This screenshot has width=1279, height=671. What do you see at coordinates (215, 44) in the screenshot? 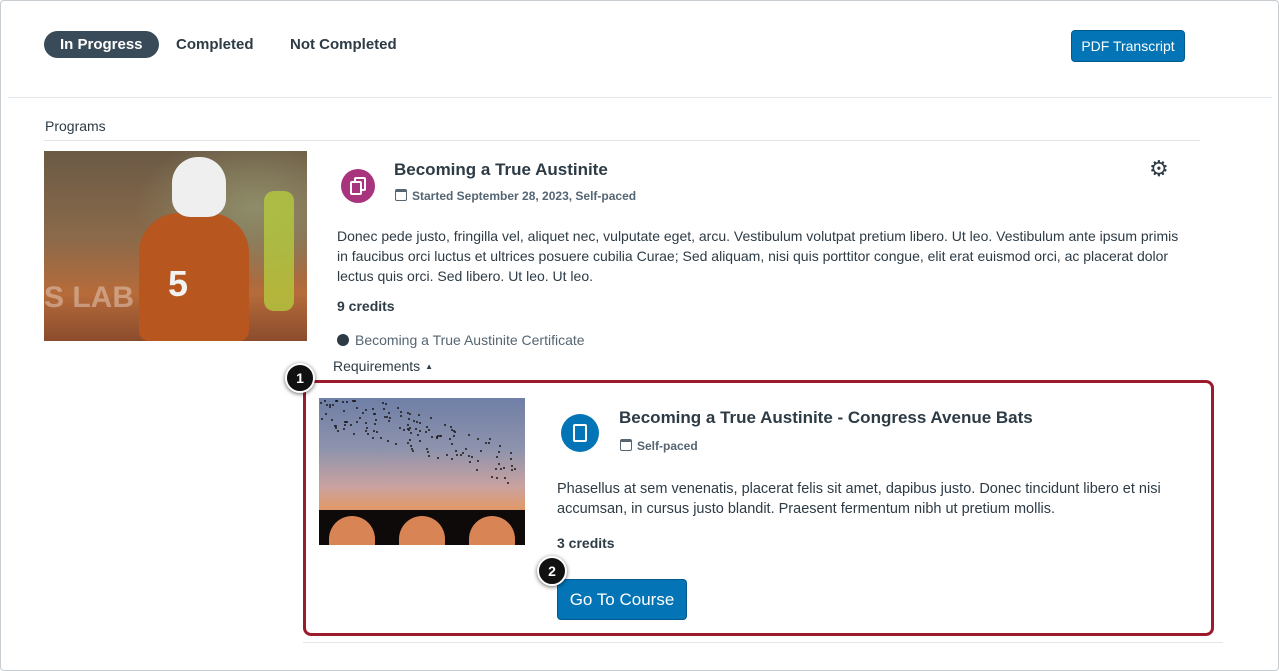
I see `tab-completed: Completed` at bounding box center [215, 44].